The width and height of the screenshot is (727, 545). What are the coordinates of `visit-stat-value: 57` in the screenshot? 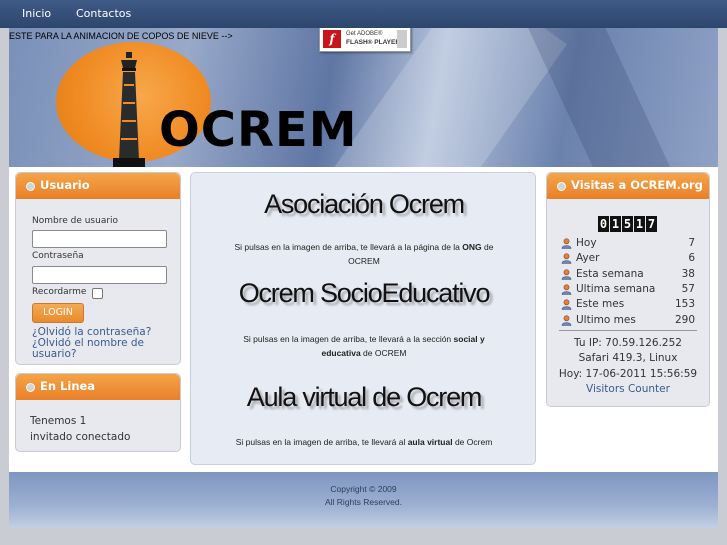 It's located at (688, 288).